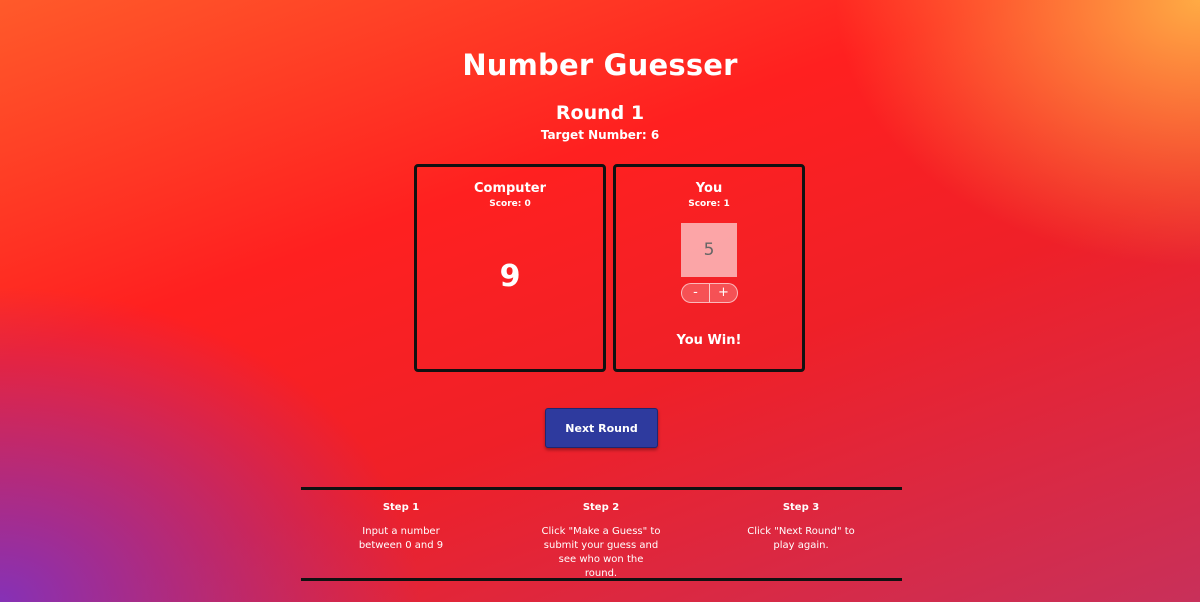 This screenshot has width=1200, height=602. I want to click on step-text: Click "Next Round" to play again., so click(801, 538).